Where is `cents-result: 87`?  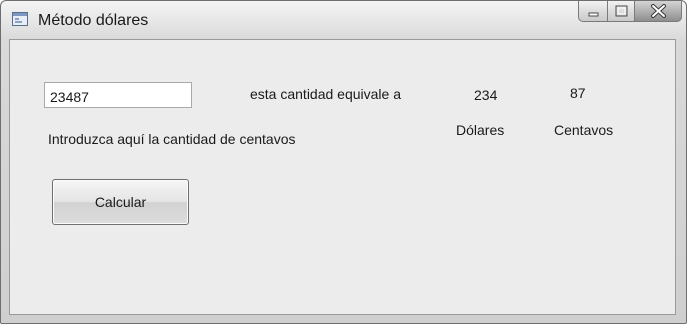
cents-result: 87 is located at coordinates (578, 93).